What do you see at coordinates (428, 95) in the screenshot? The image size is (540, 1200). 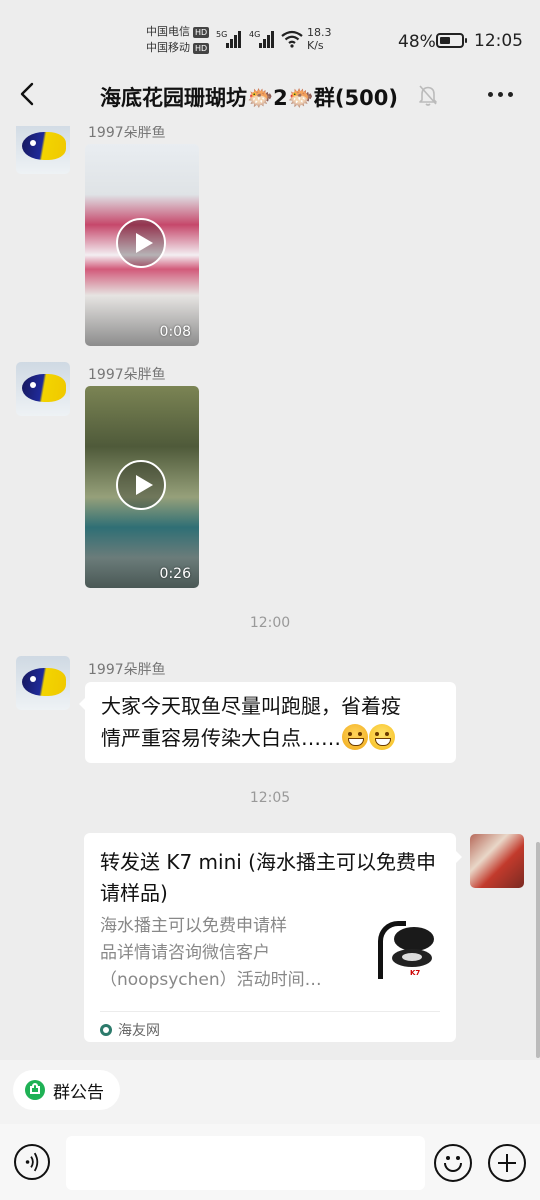 I see `bell-off-icon` at bounding box center [428, 95].